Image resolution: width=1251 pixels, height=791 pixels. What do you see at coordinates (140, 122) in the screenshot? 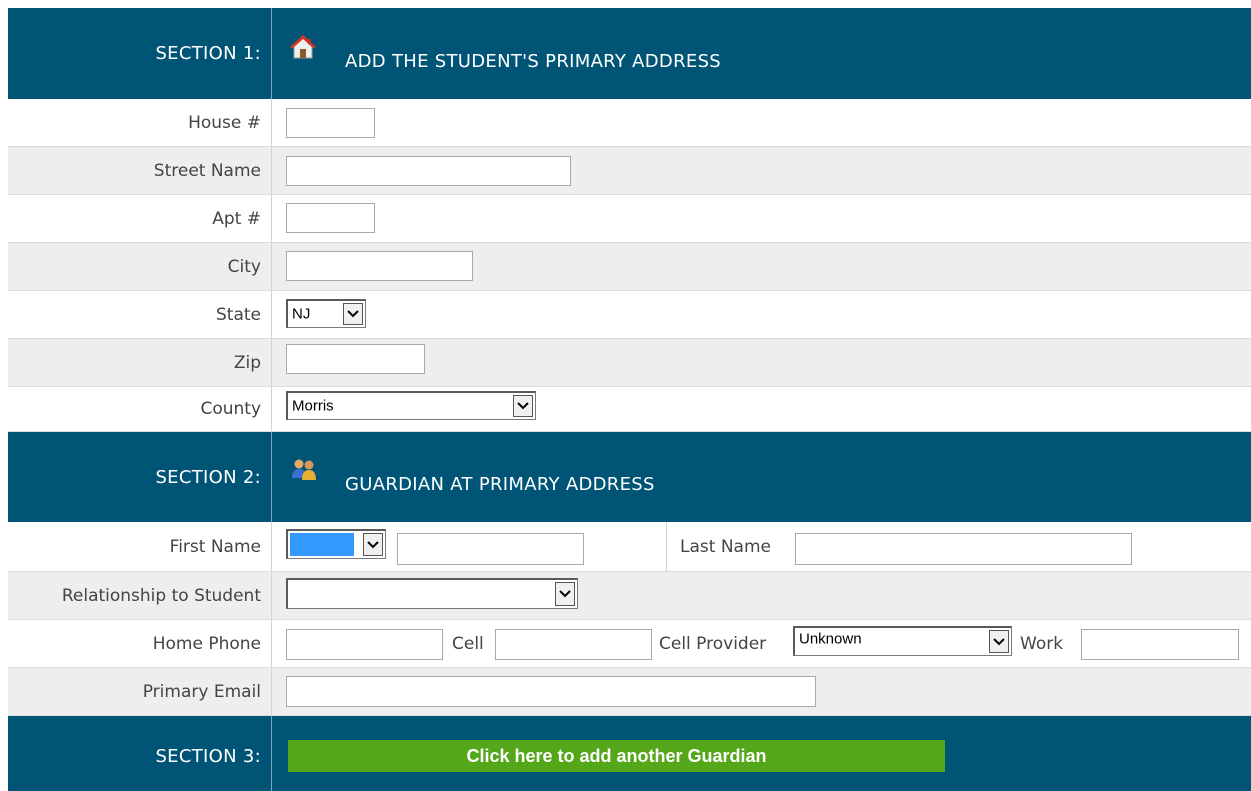
I see `house-number-label: House #` at bounding box center [140, 122].